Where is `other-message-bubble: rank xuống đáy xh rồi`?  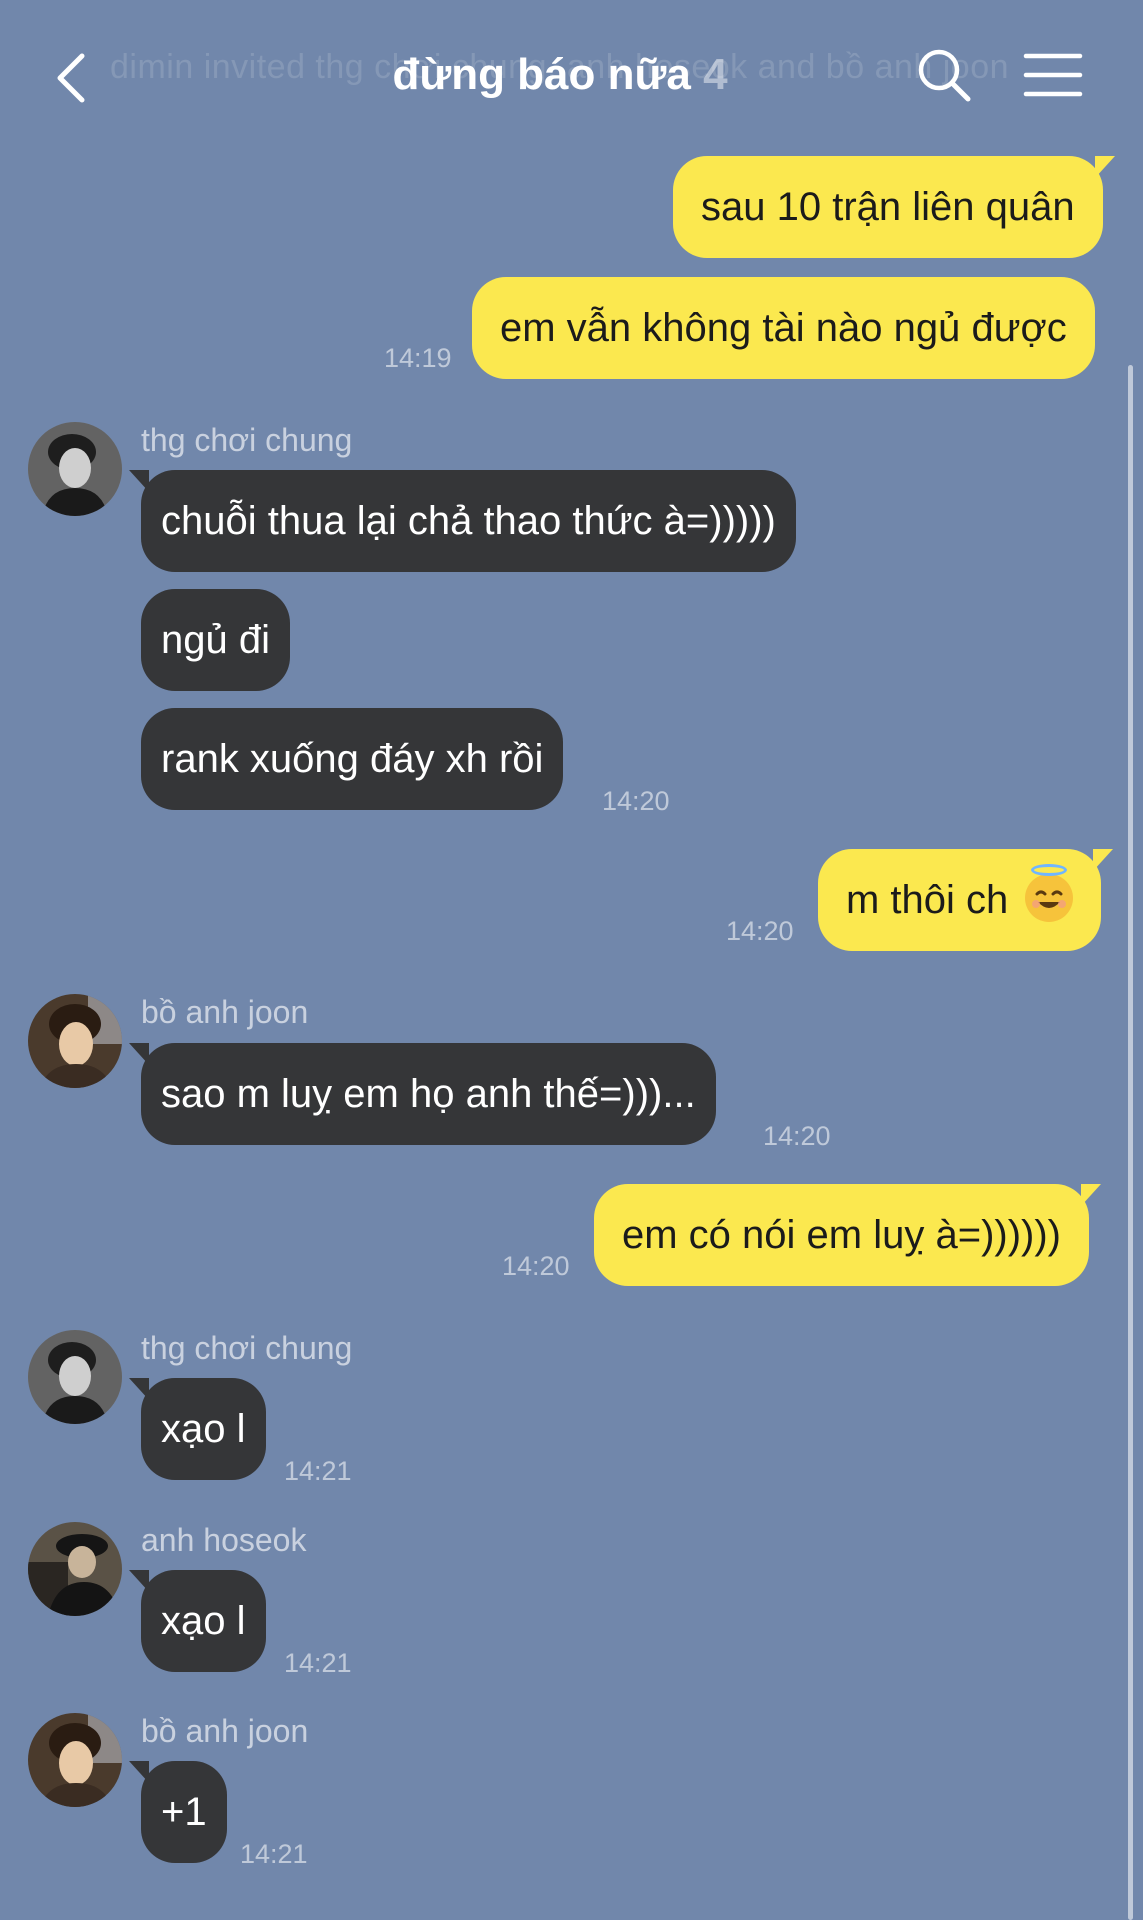 other-message-bubble: rank xuống đáy xh rồi is located at coordinates (352, 759).